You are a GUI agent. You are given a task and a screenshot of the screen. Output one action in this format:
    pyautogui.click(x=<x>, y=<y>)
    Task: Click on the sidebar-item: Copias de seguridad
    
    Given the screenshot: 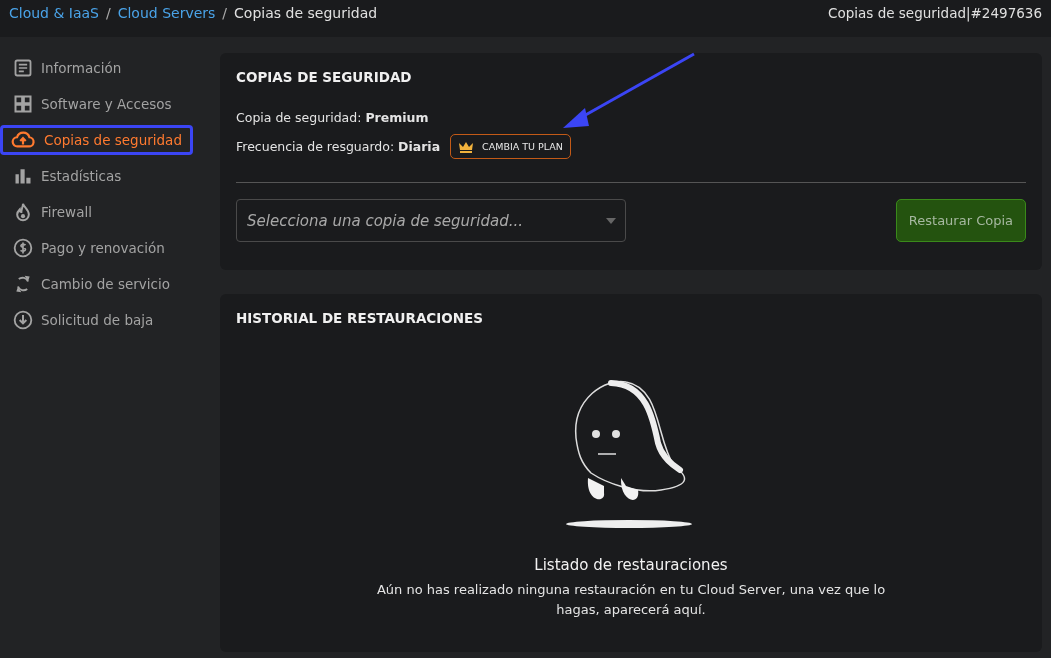 What is the action you would take?
    pyautogui.click(x=96, y=140)
    